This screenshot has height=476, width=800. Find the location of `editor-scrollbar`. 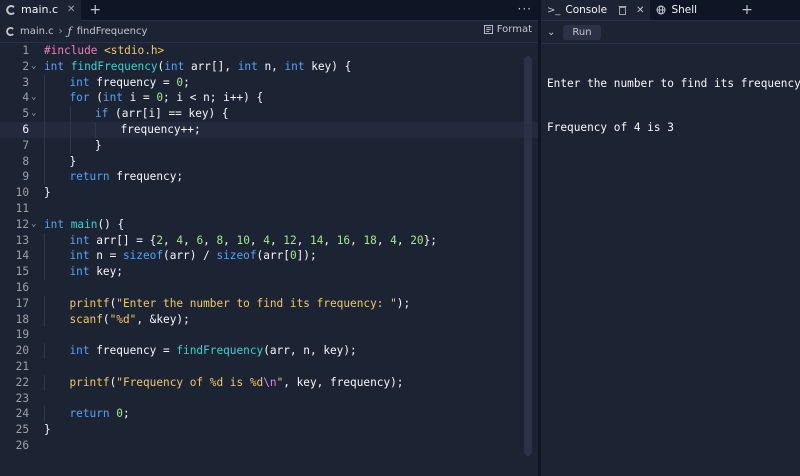

editor-scrollbar is located at coordinates (528, 256).